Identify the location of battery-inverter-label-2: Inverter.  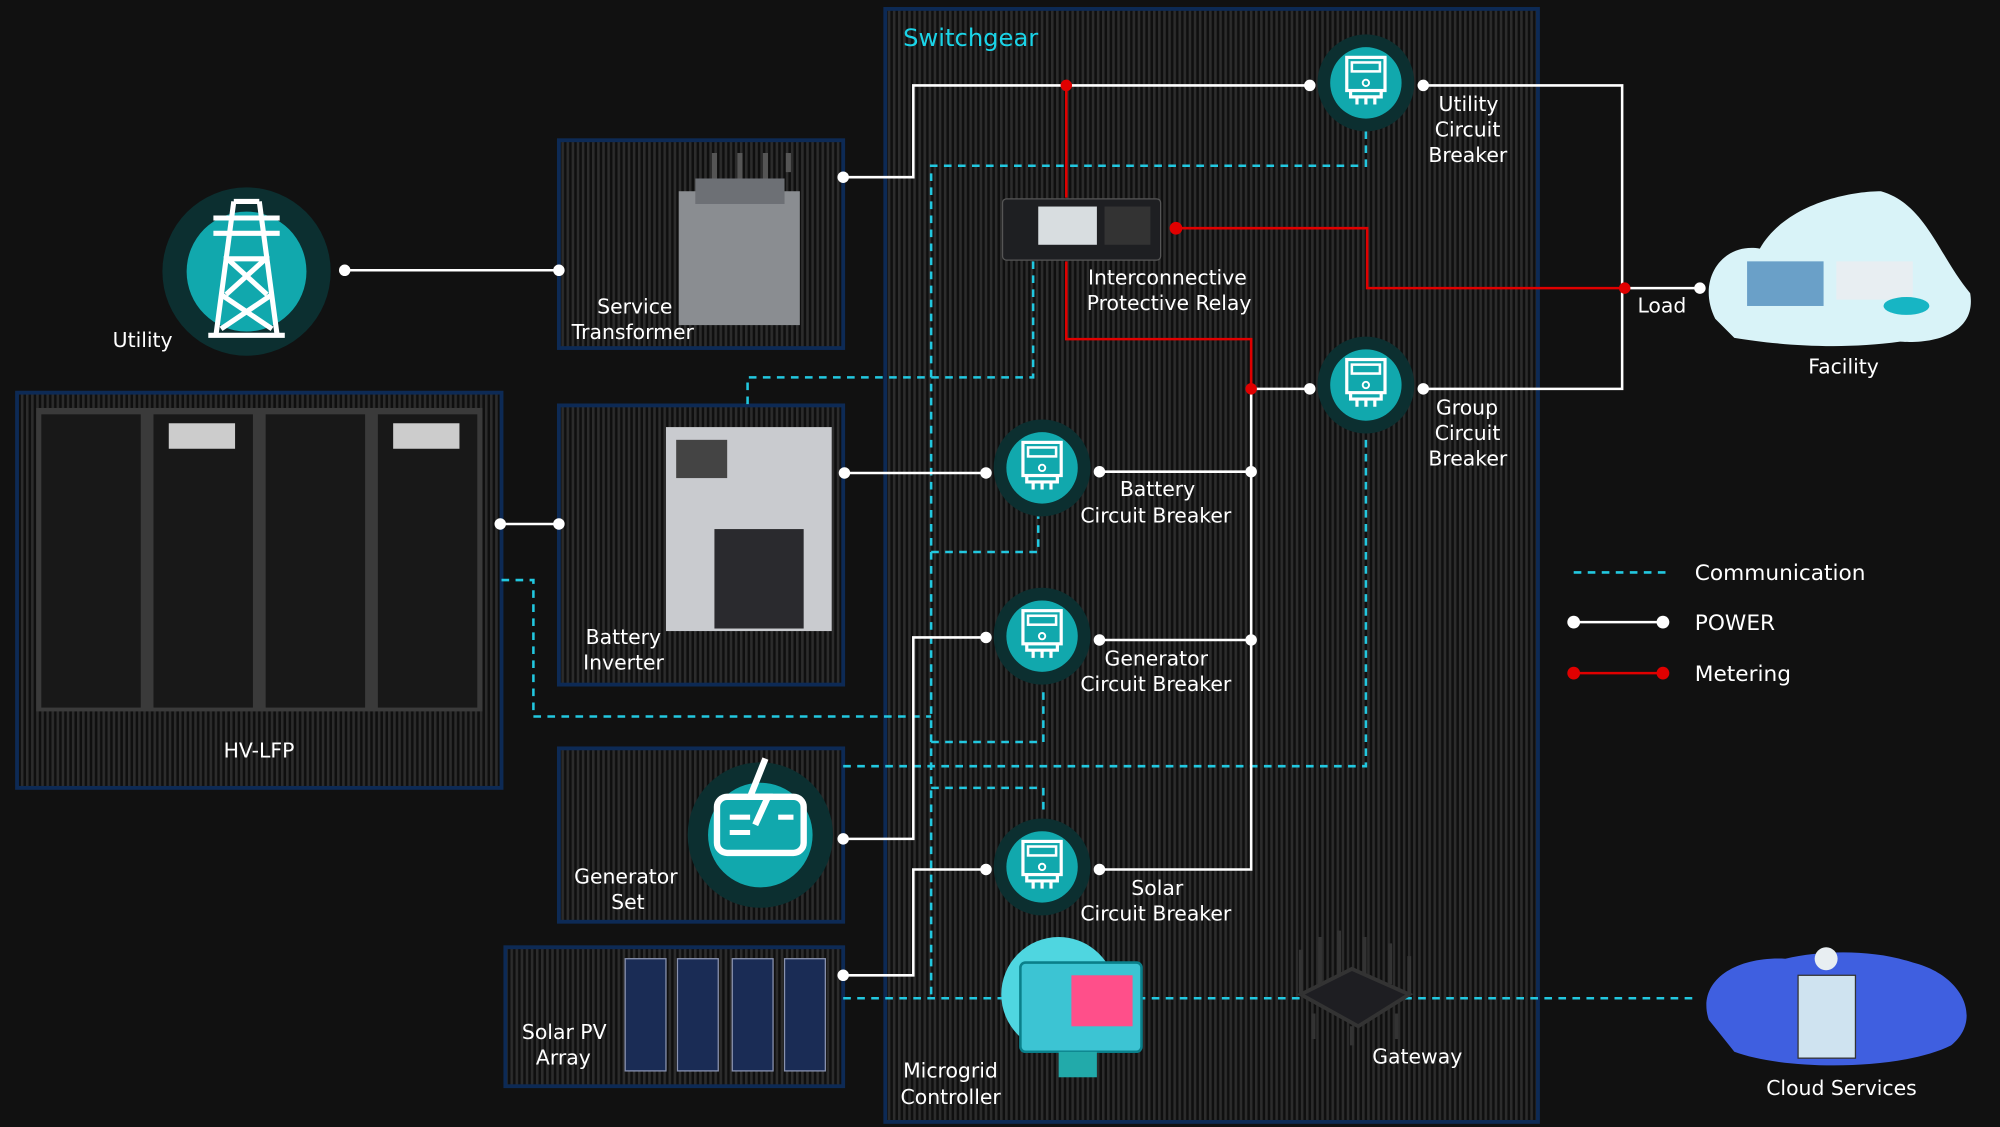
(623, 662).